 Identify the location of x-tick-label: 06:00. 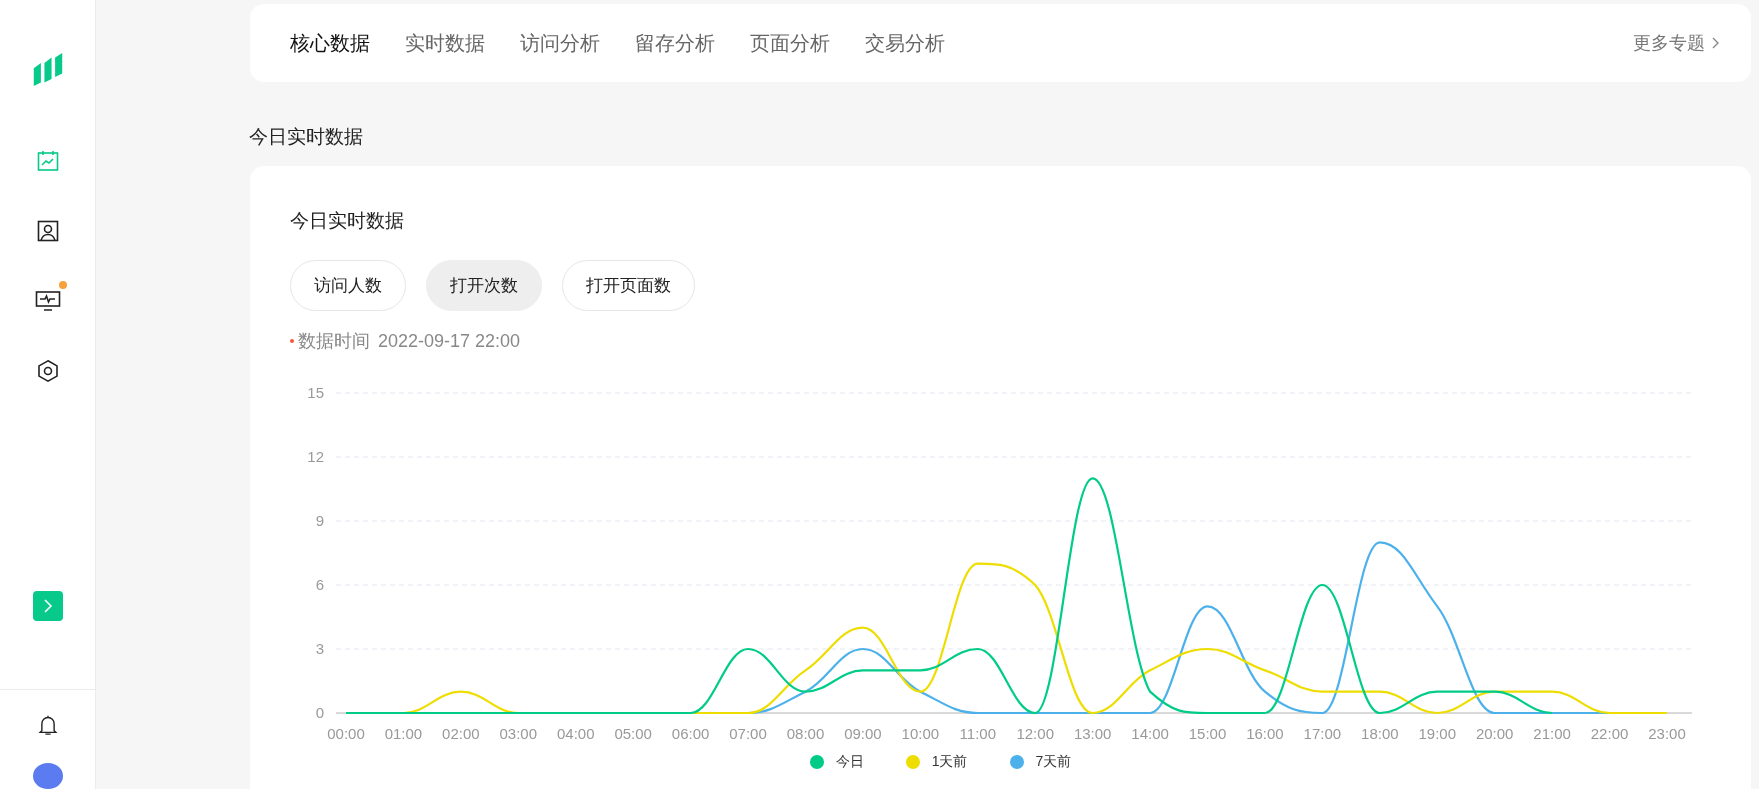
(690, 733).